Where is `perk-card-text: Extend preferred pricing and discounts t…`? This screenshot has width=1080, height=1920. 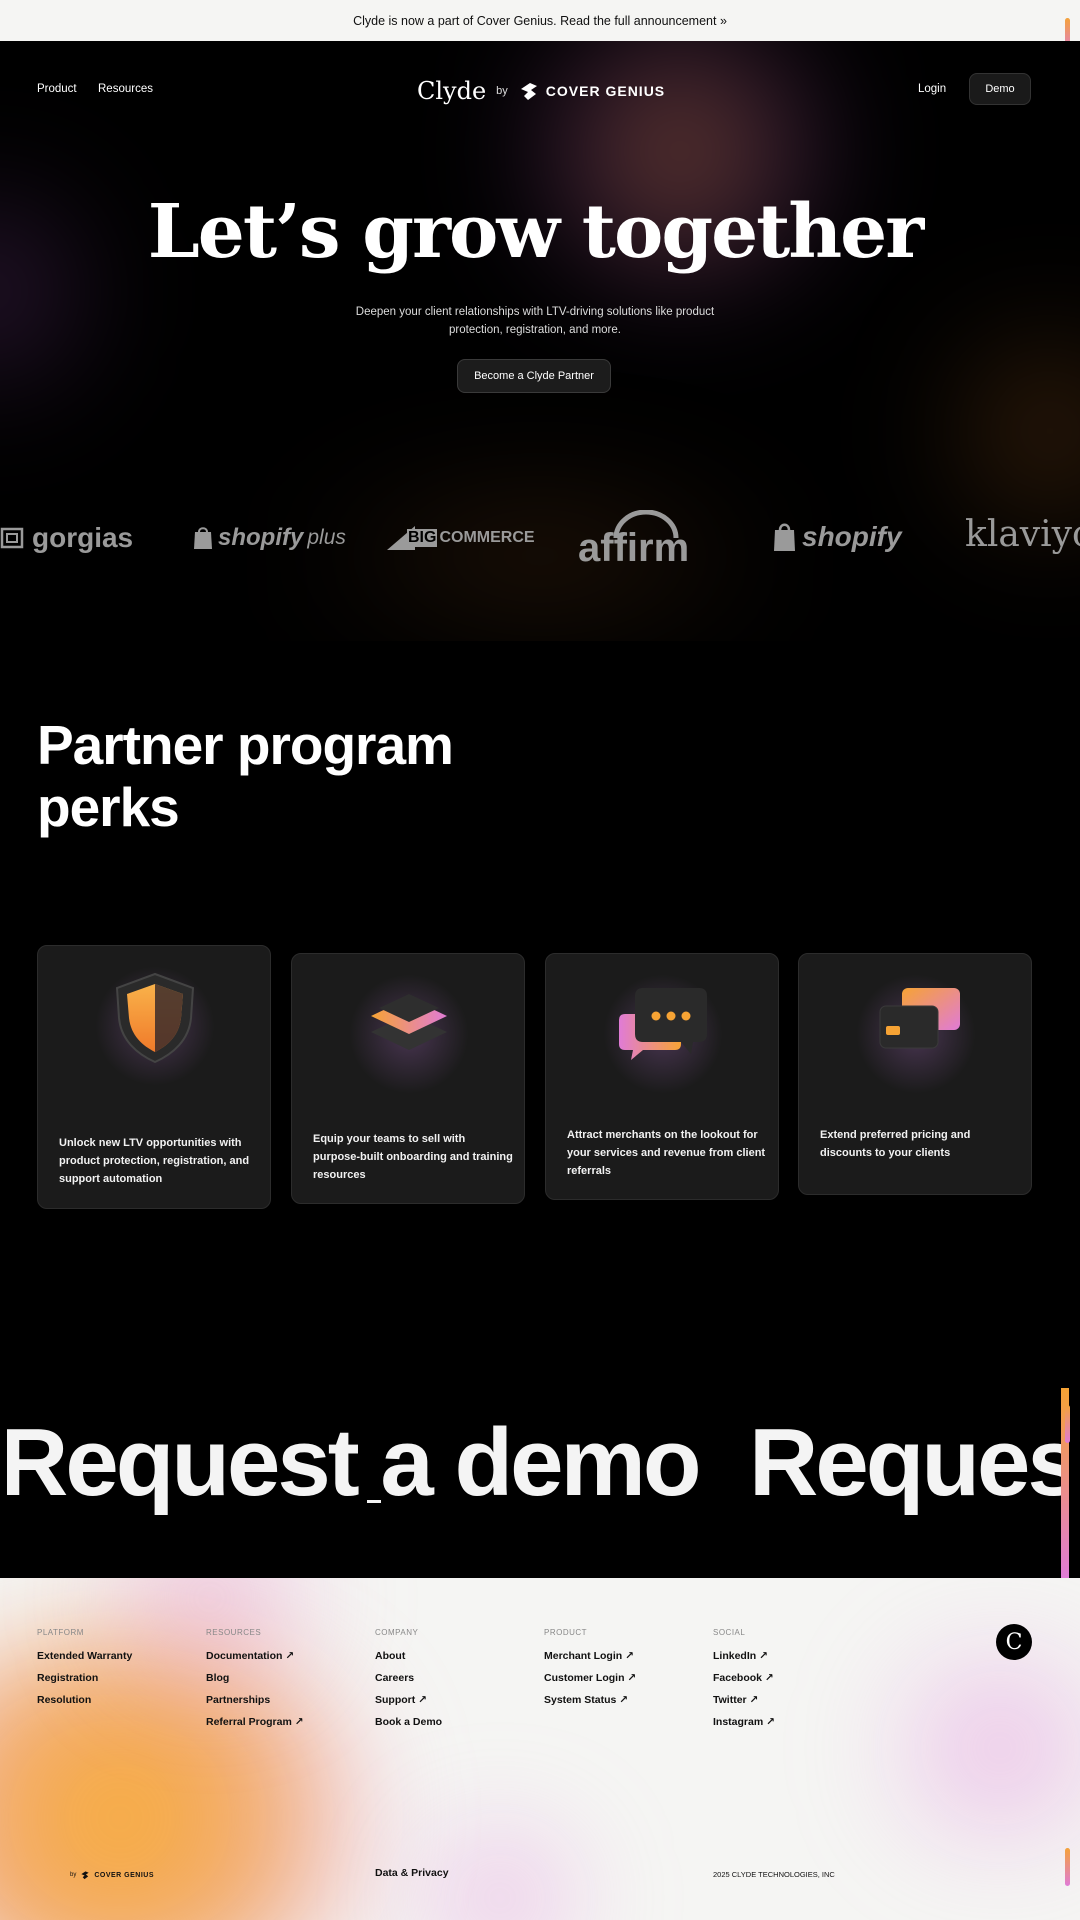 perk-card-text: Extend preferred pricing and discounts t… is located at coordinates (895, 1144).